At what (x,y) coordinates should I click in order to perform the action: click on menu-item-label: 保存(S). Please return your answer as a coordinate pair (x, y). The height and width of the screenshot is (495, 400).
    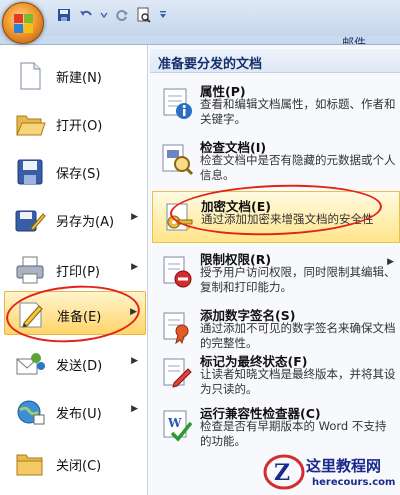
    Looking at the image, I should click on (78, 174).